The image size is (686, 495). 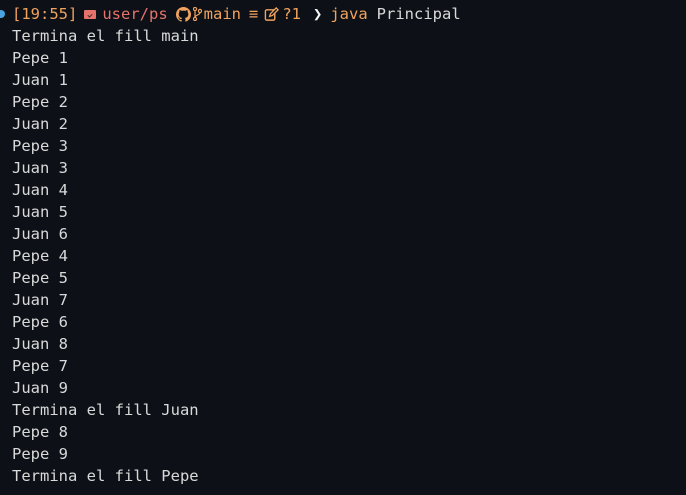 I want to click on output-line: Juan 8, so click(x=40, y=344).